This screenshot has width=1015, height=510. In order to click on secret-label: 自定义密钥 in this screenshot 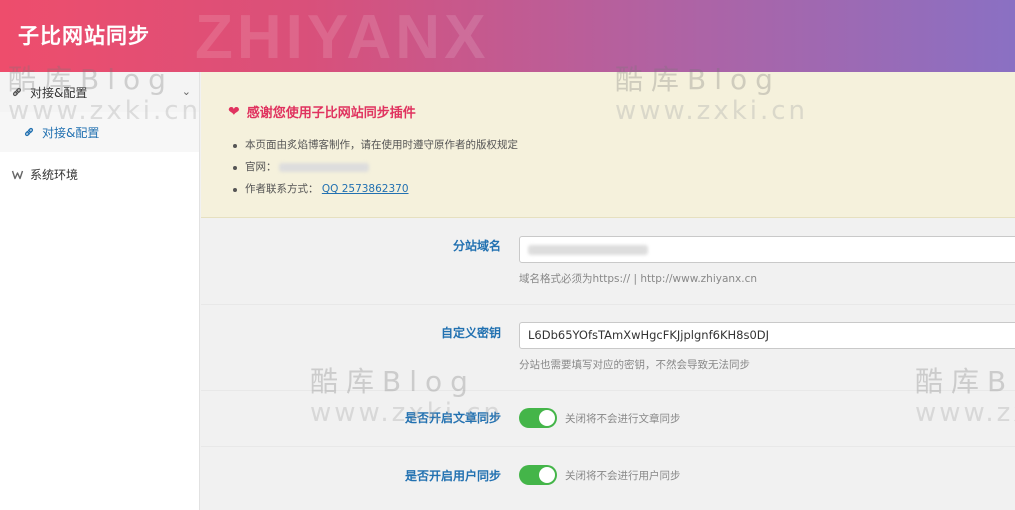, I will do `click(470, 333)`.